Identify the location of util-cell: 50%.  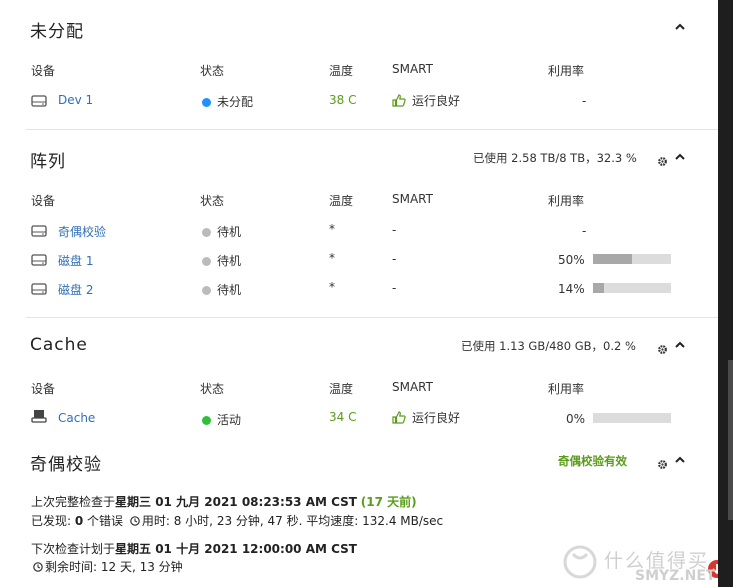
(571, 260).